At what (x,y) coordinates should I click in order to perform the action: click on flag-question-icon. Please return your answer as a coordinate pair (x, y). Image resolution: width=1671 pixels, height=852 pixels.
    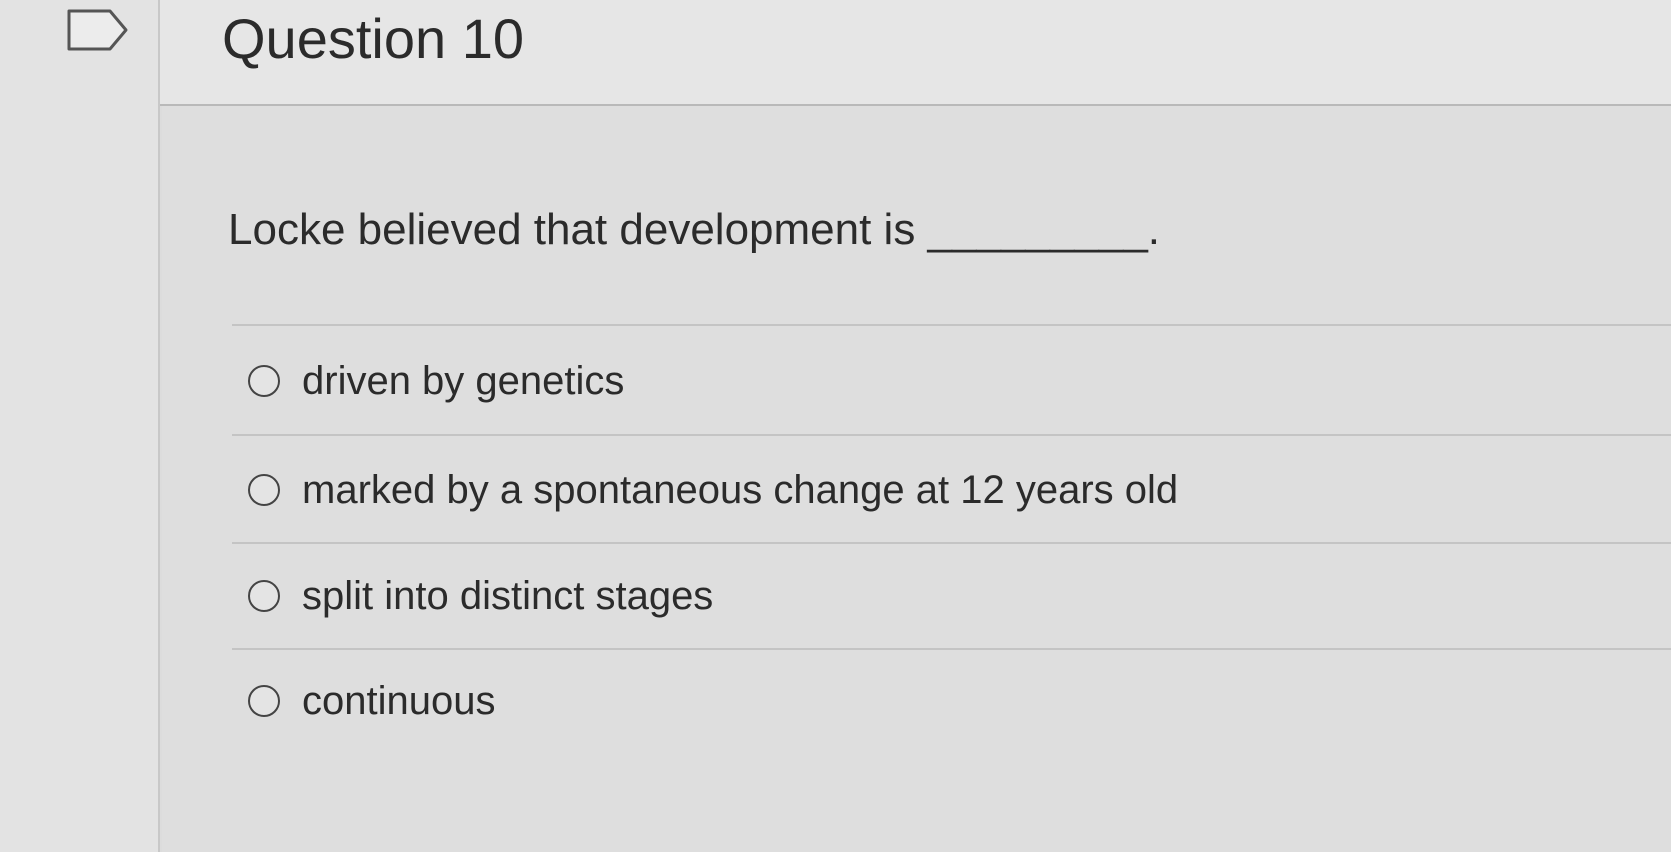
    Looking at the image, I should click on (98, 30).